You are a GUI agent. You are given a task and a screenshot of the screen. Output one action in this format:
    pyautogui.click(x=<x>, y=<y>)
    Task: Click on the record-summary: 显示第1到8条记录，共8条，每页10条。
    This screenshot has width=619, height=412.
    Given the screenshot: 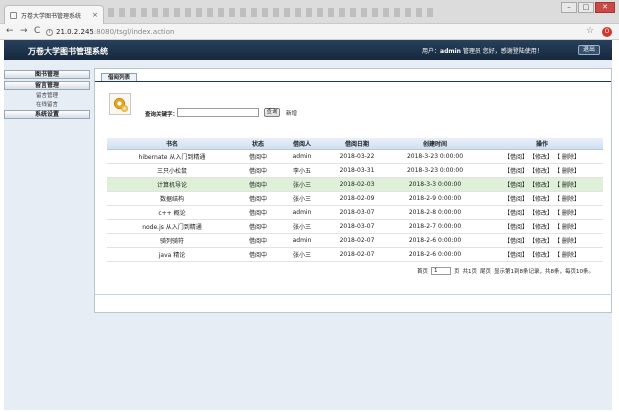 What is the action you would take?
    pyautogui.click(x=544, y=272)
    